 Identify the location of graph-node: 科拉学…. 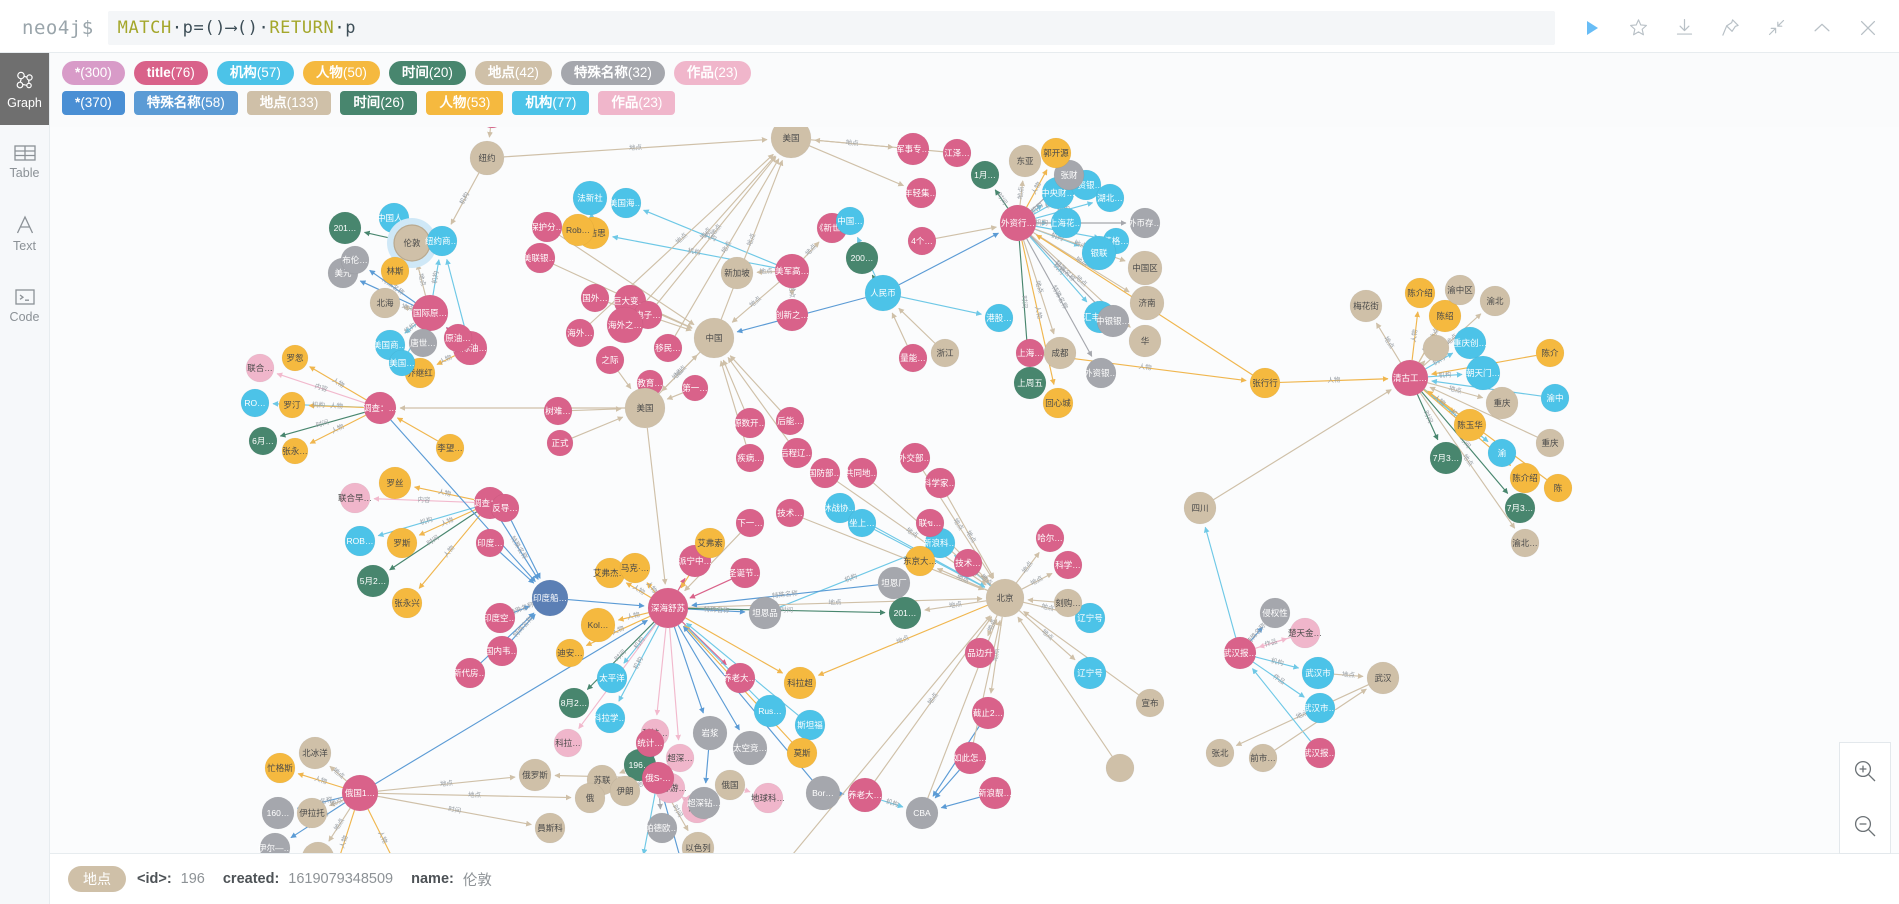
(610, 718).